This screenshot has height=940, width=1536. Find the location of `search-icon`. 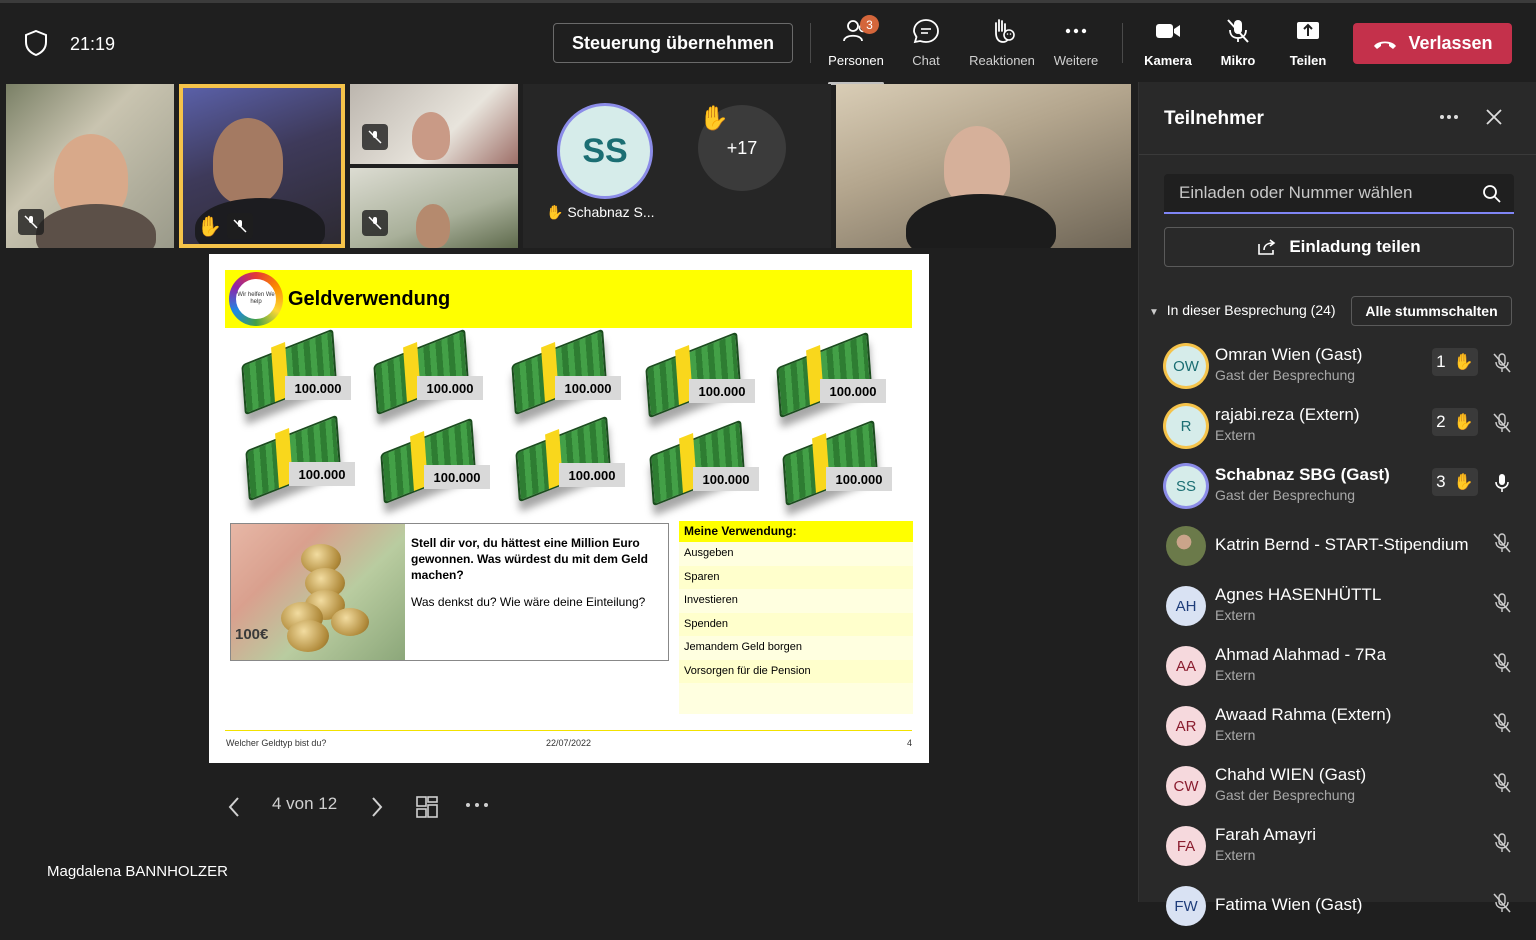

search-icon is located at coordinates (1492, 194).